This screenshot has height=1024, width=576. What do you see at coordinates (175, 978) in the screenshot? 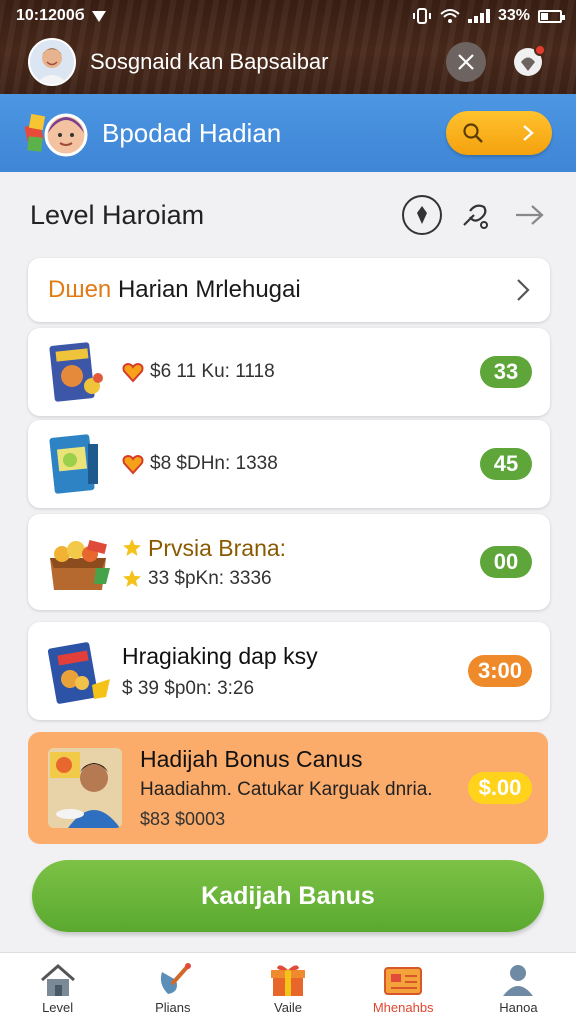
I see `shovel-icon` at bounding box center [175, 978].